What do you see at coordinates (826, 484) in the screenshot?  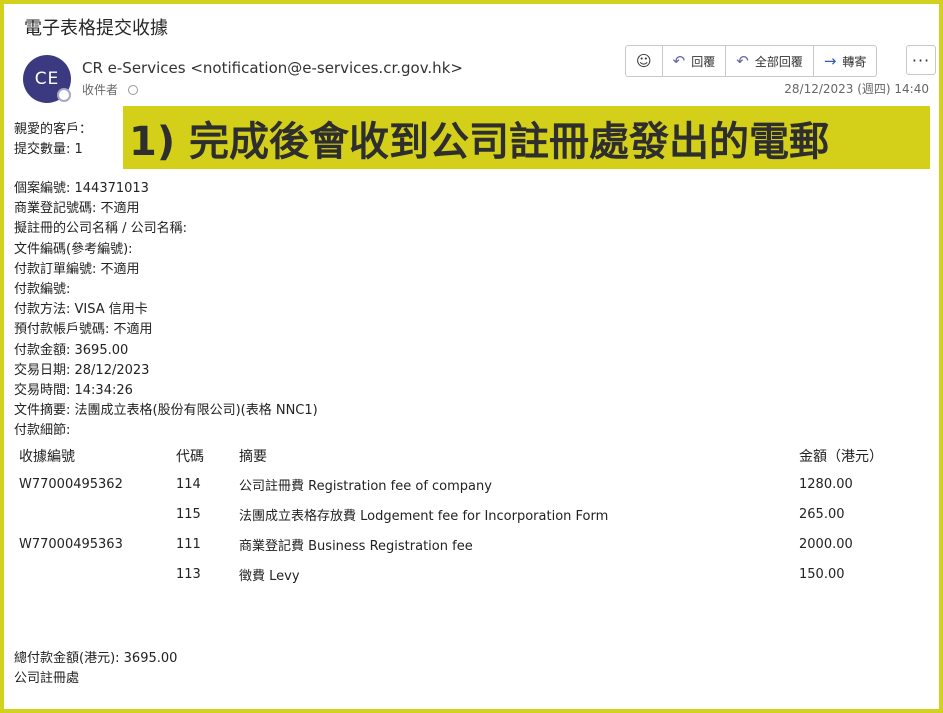 I see `fee-amount: 1280.00` at bounding box center [826, 484].